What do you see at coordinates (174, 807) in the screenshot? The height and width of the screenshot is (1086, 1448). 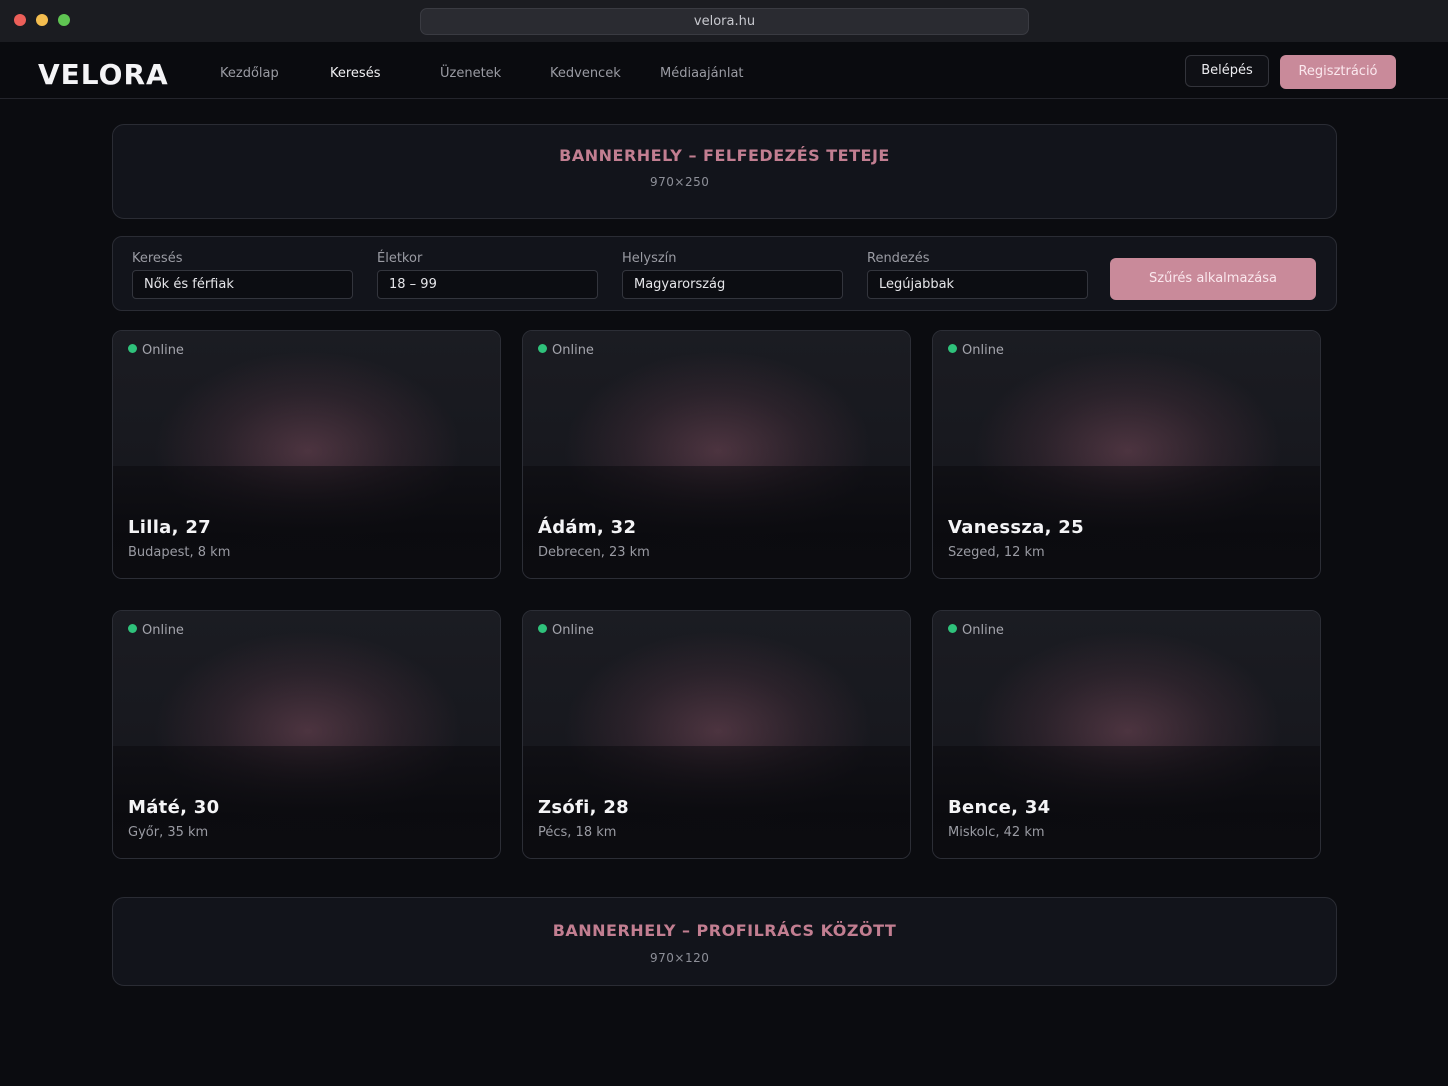 I see `profile-name: Máté, 30` at bounding box center [174, 807].